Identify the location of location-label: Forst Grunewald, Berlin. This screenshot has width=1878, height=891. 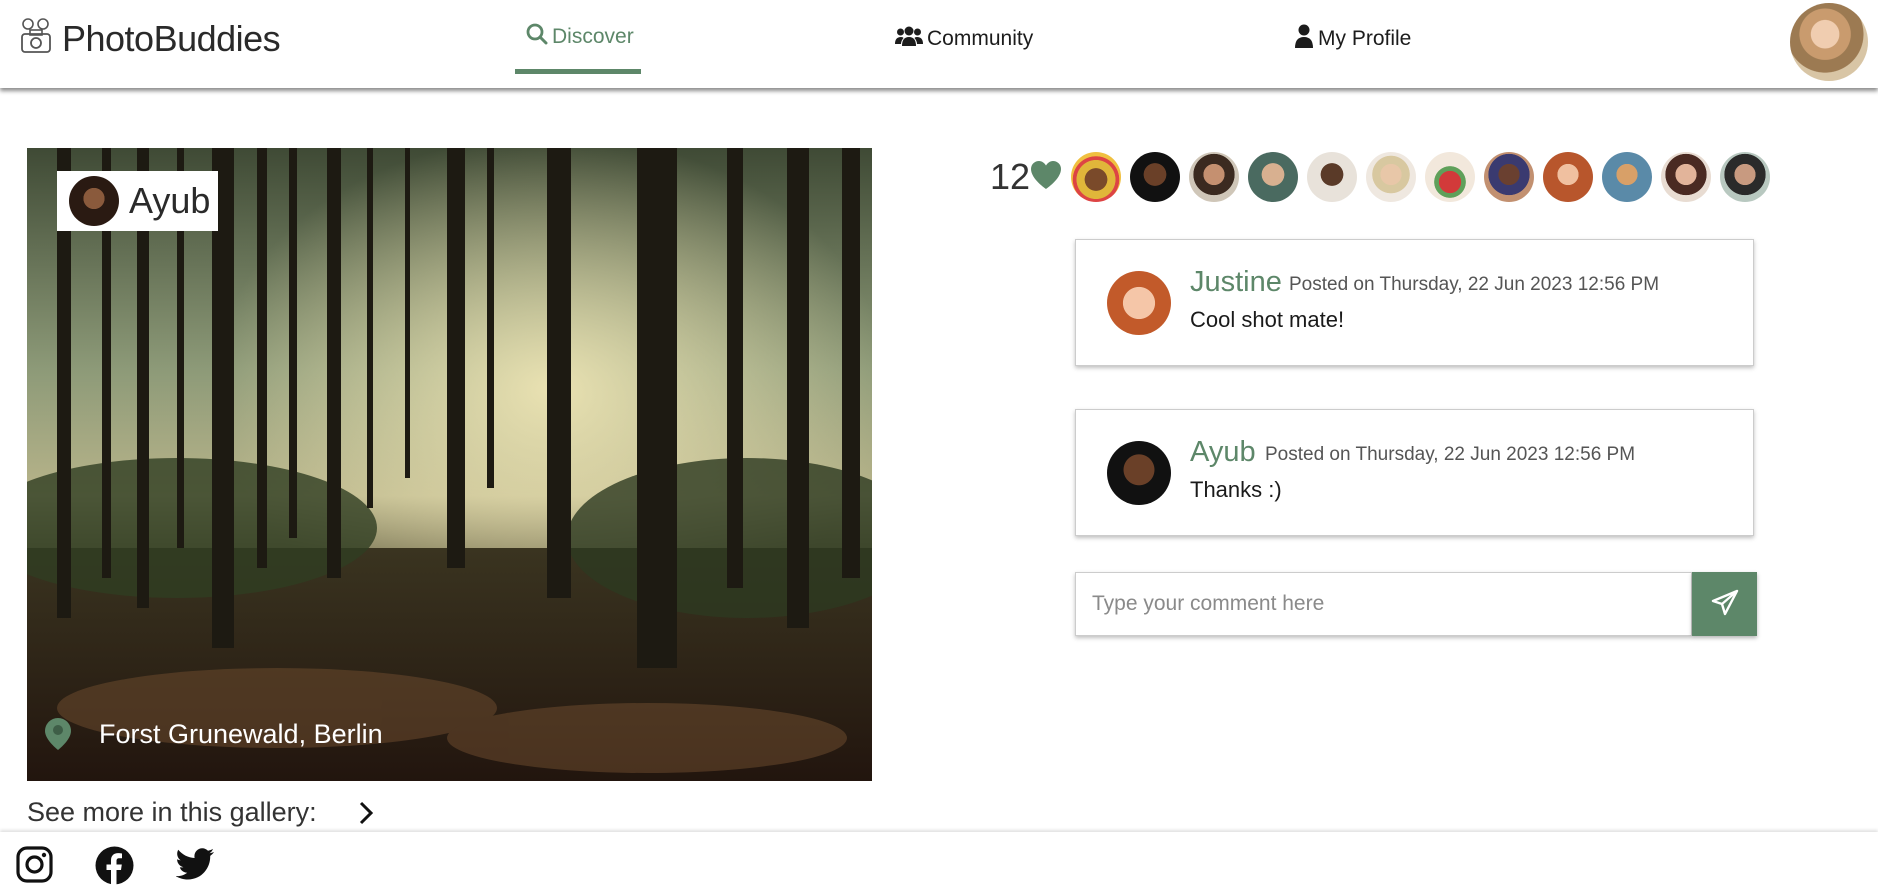
(241, 733).